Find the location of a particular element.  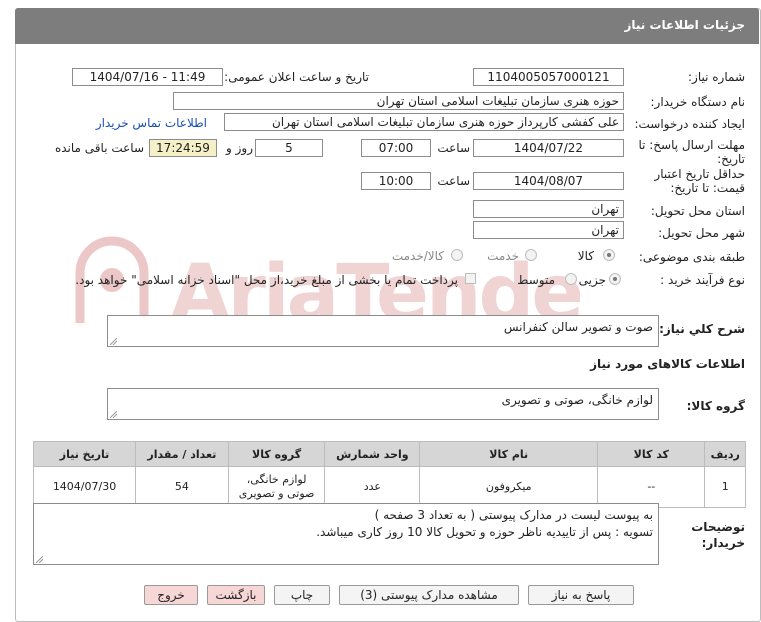

back-button: بازگشت is located at coordinates (236, 595).